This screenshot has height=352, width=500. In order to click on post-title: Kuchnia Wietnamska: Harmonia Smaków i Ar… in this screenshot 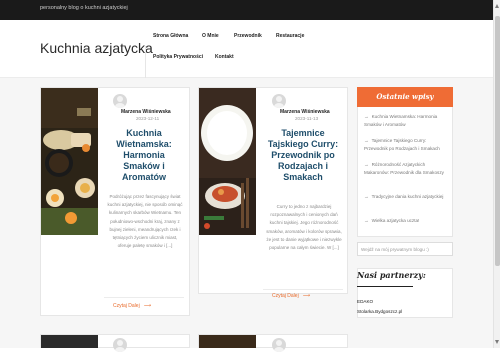, I will do `click(144, 155)`.